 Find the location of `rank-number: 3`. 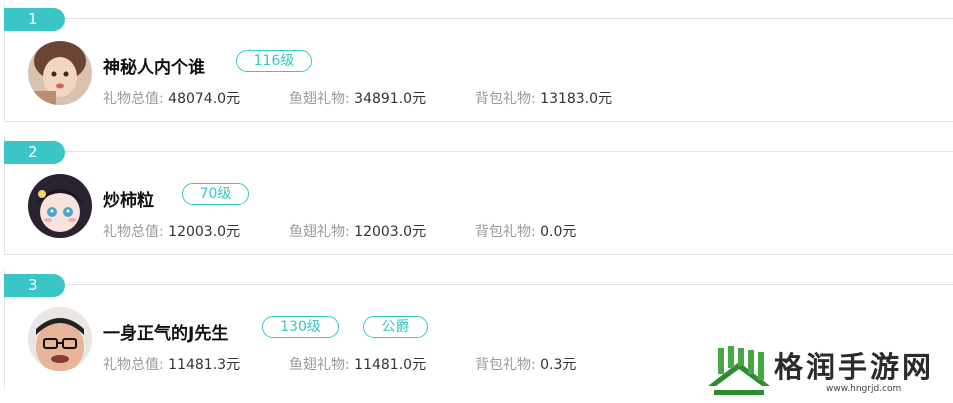

rank-number: 3 is located at coordinates (34, 285).